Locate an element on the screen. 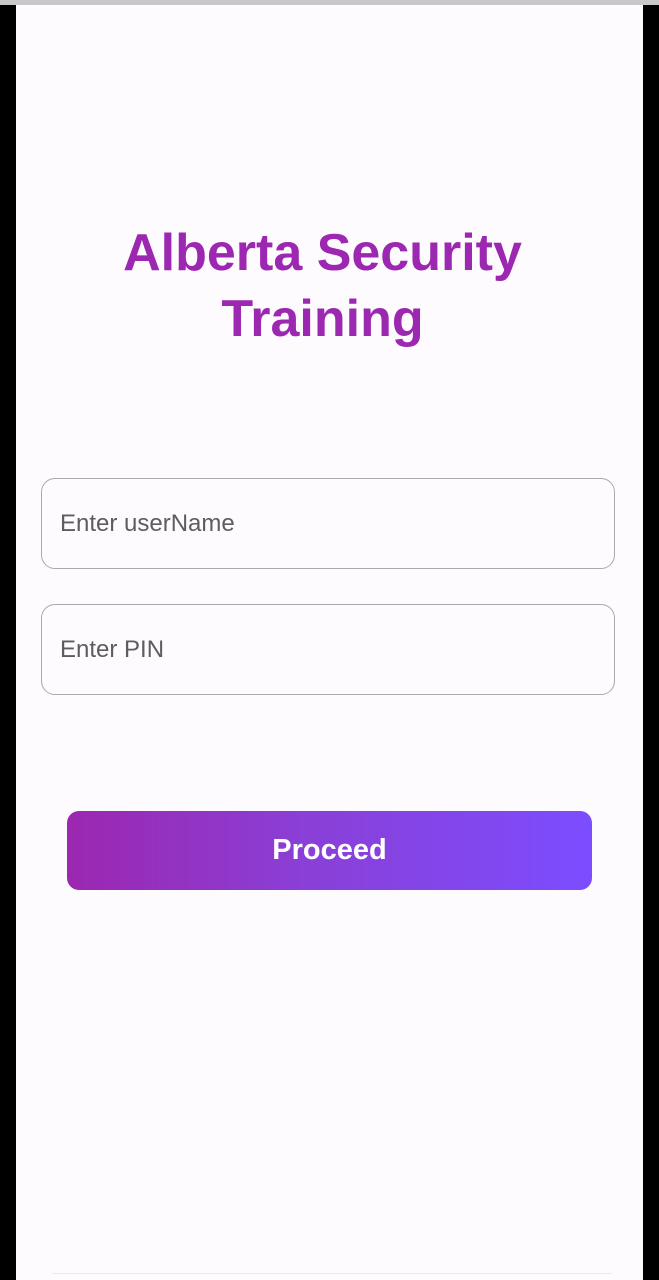  username-input is located at coordinates (330, 523).